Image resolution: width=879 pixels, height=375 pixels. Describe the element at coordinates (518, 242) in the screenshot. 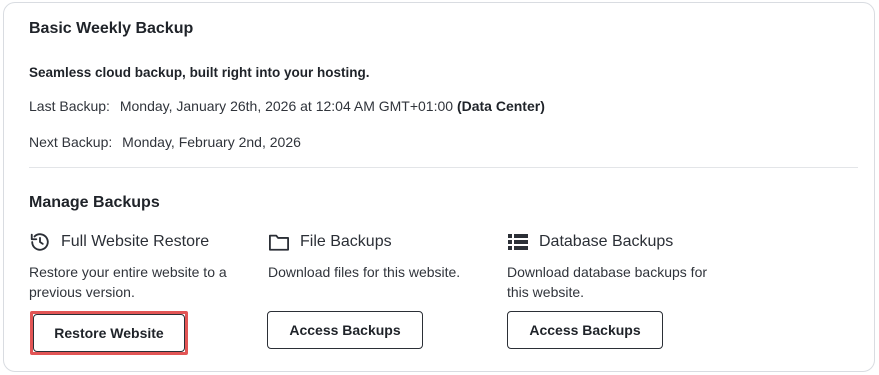

I see `database-list-icon` at that location.